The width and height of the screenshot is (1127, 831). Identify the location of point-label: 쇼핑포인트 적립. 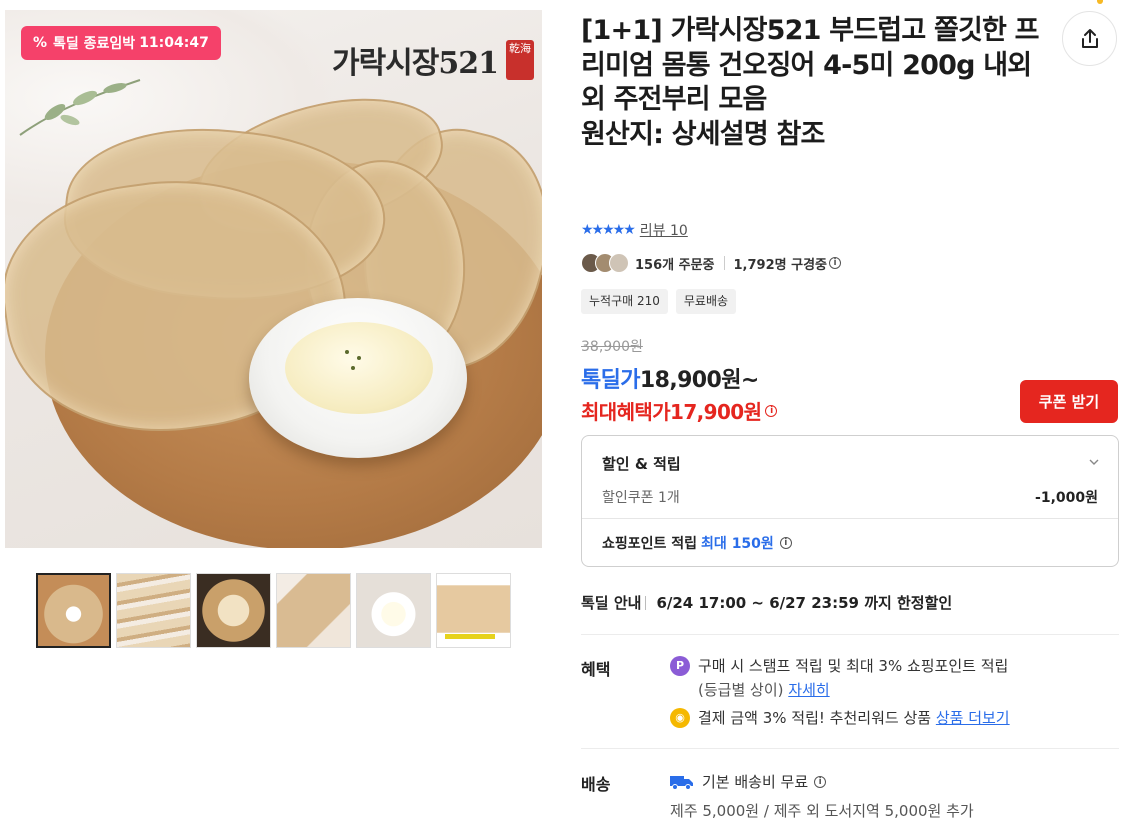
(650, 544).